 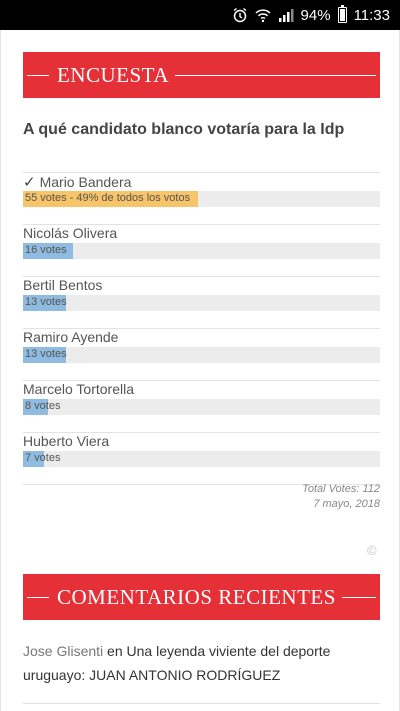 I want to click on result-bar-track: 16 votes, so click(x=201, y=251).